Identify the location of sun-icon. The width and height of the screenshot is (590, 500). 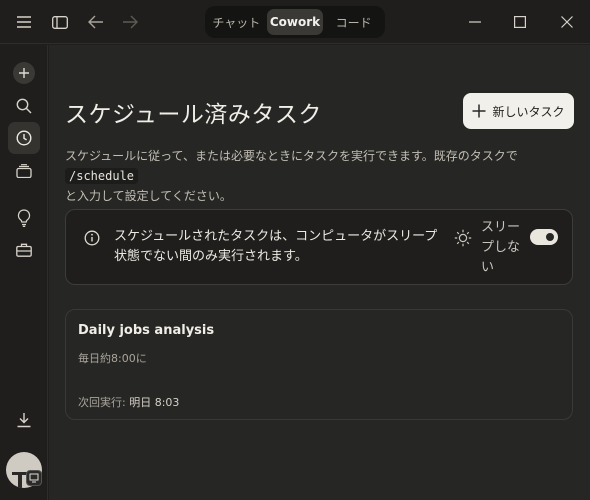
(463, 240).